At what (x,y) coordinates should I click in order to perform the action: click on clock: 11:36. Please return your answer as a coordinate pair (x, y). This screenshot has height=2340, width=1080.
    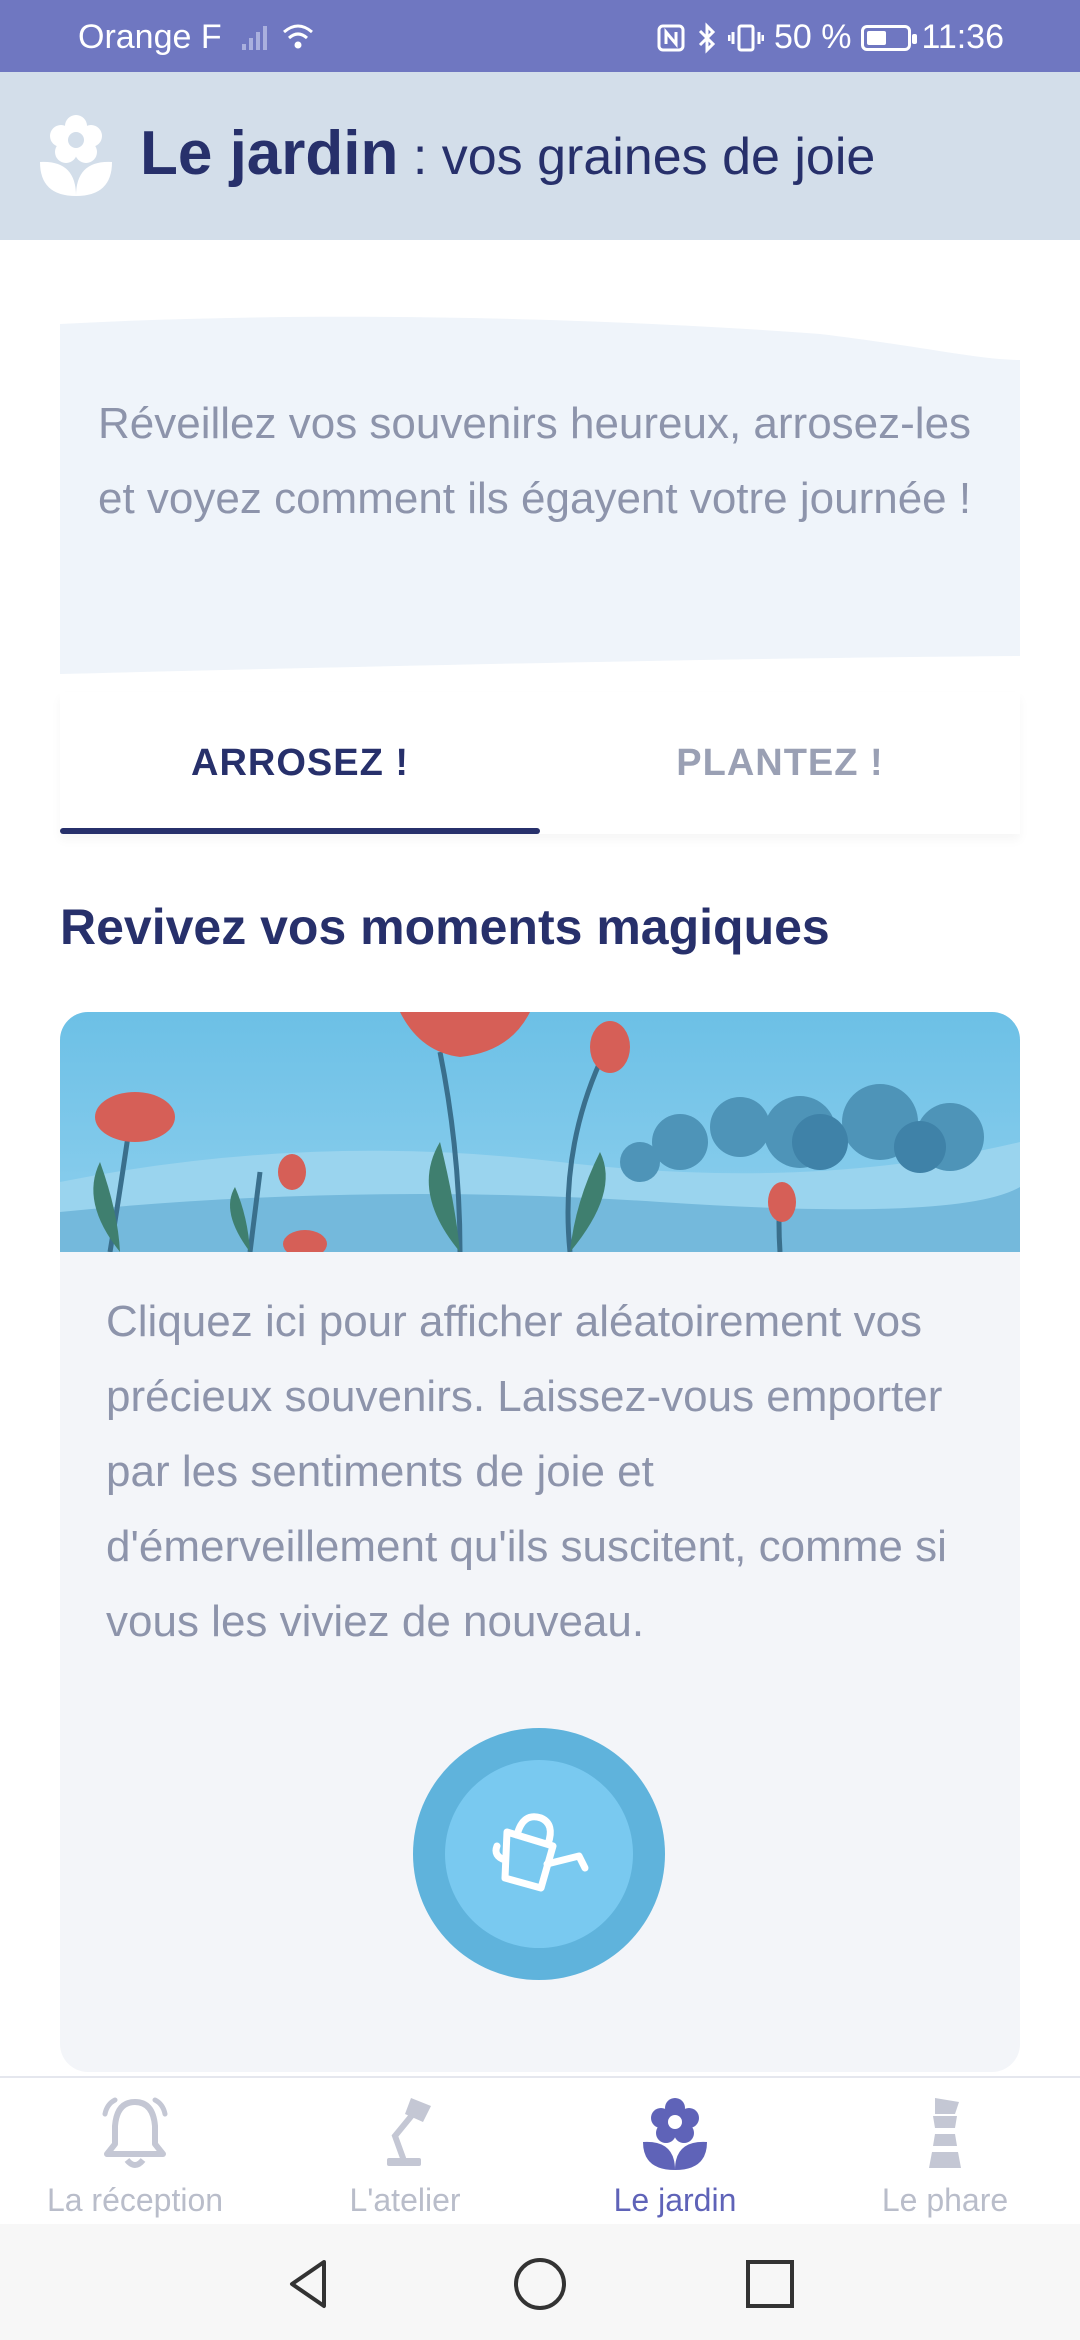
    Looking at the image, I should click on (962, 37).